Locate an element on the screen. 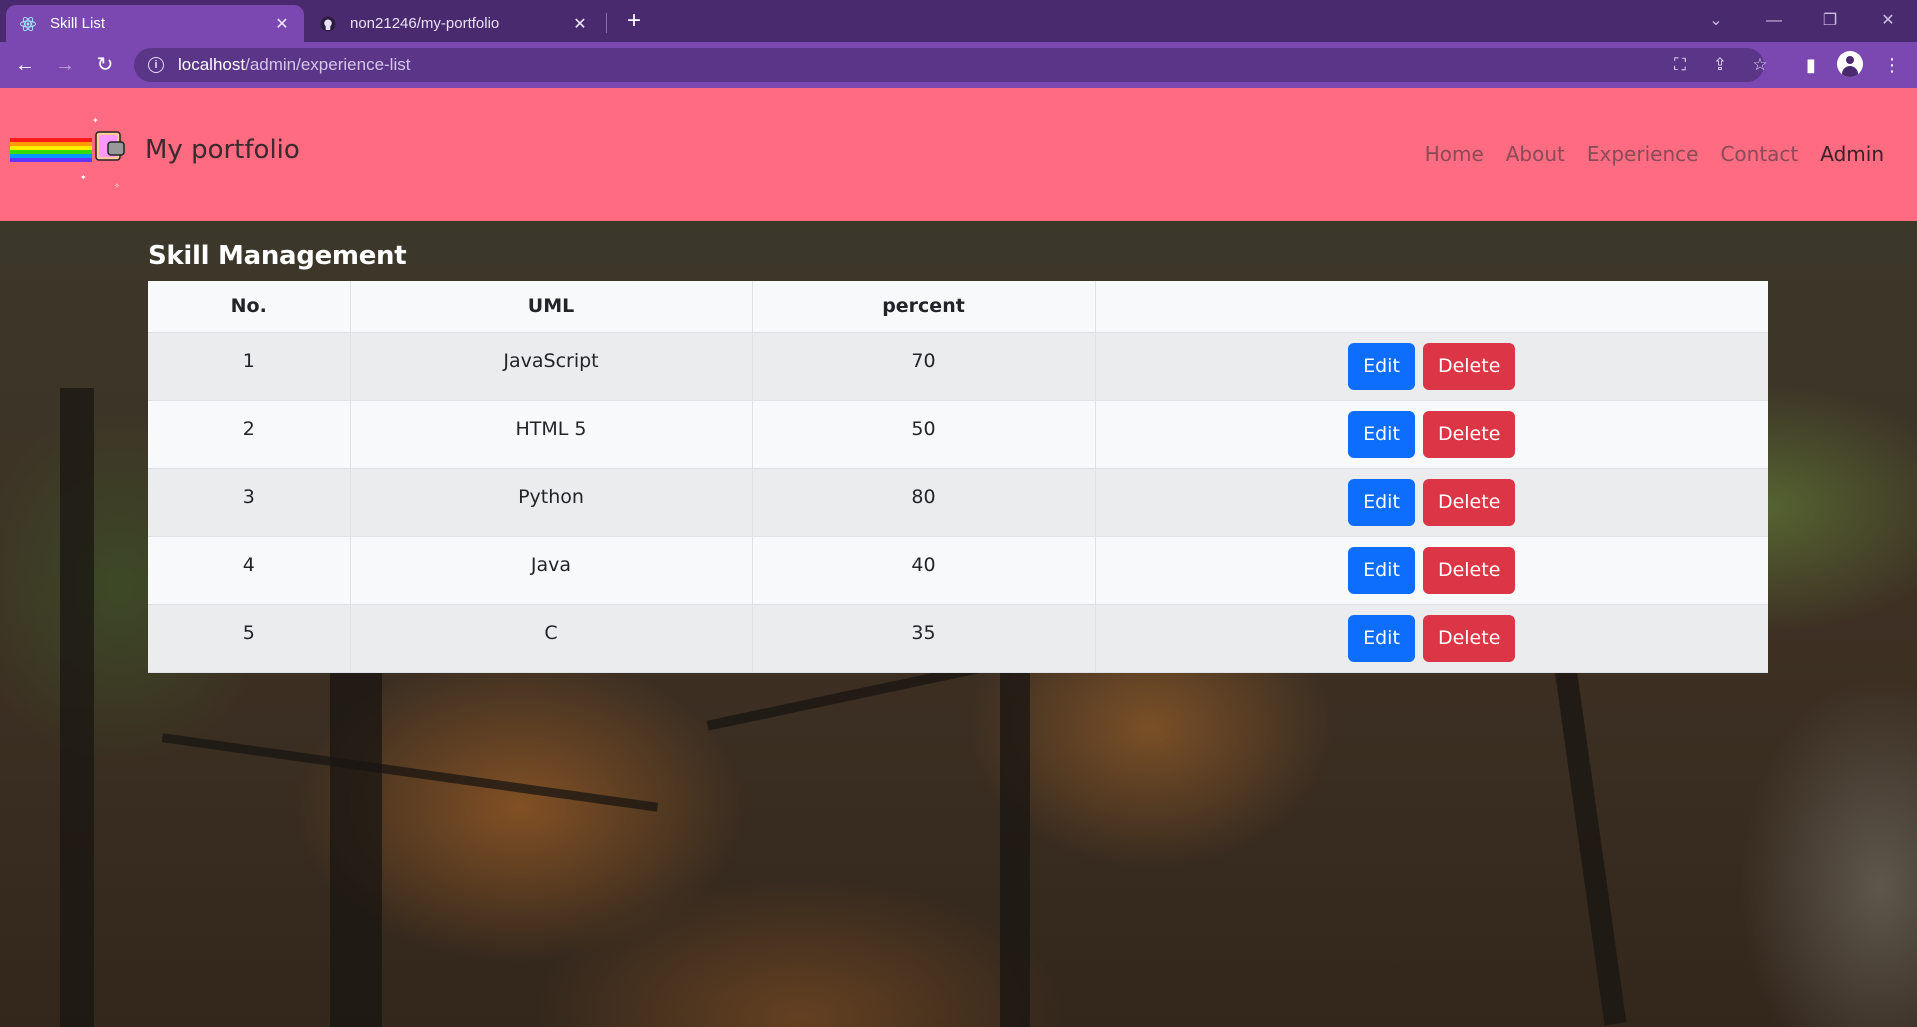 Image resolution: width=1917 pixels, height=1027 pixels. table-header-row: No. UML percent is located at coordinates (958, 307).